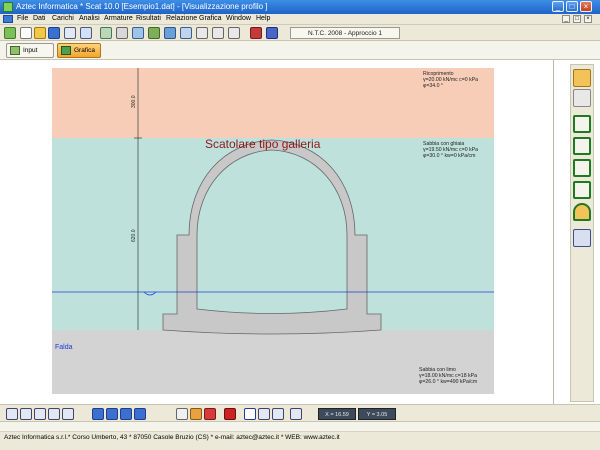 The height and width of the screenshot is (450, 600). What do you see at coordinates (64, 347) in the screenshot?
I see `water-table-label: Falda` at bounding box center [64, 347].